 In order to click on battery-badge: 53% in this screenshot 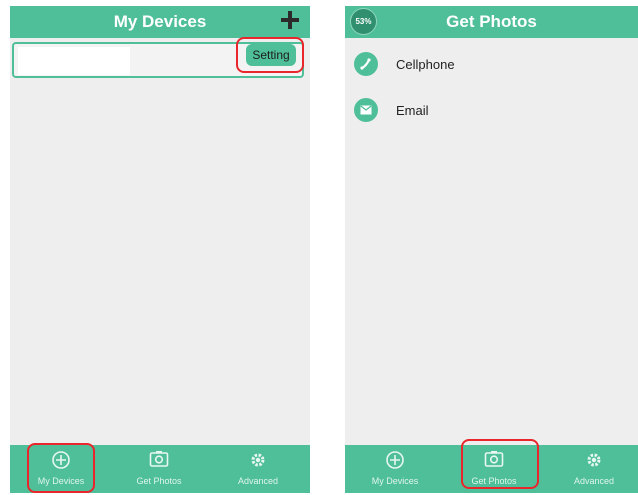, I will do `click(363, 21)`.